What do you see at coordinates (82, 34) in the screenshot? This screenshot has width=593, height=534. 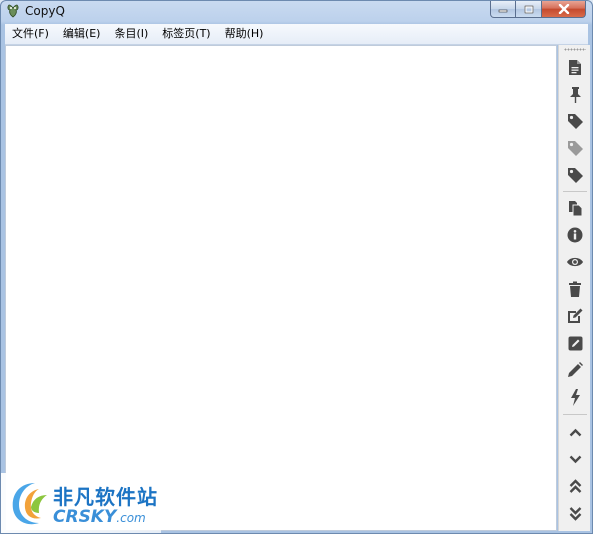 I see `menu-edit: 编辑(E)` at bounding box center [82, 34].